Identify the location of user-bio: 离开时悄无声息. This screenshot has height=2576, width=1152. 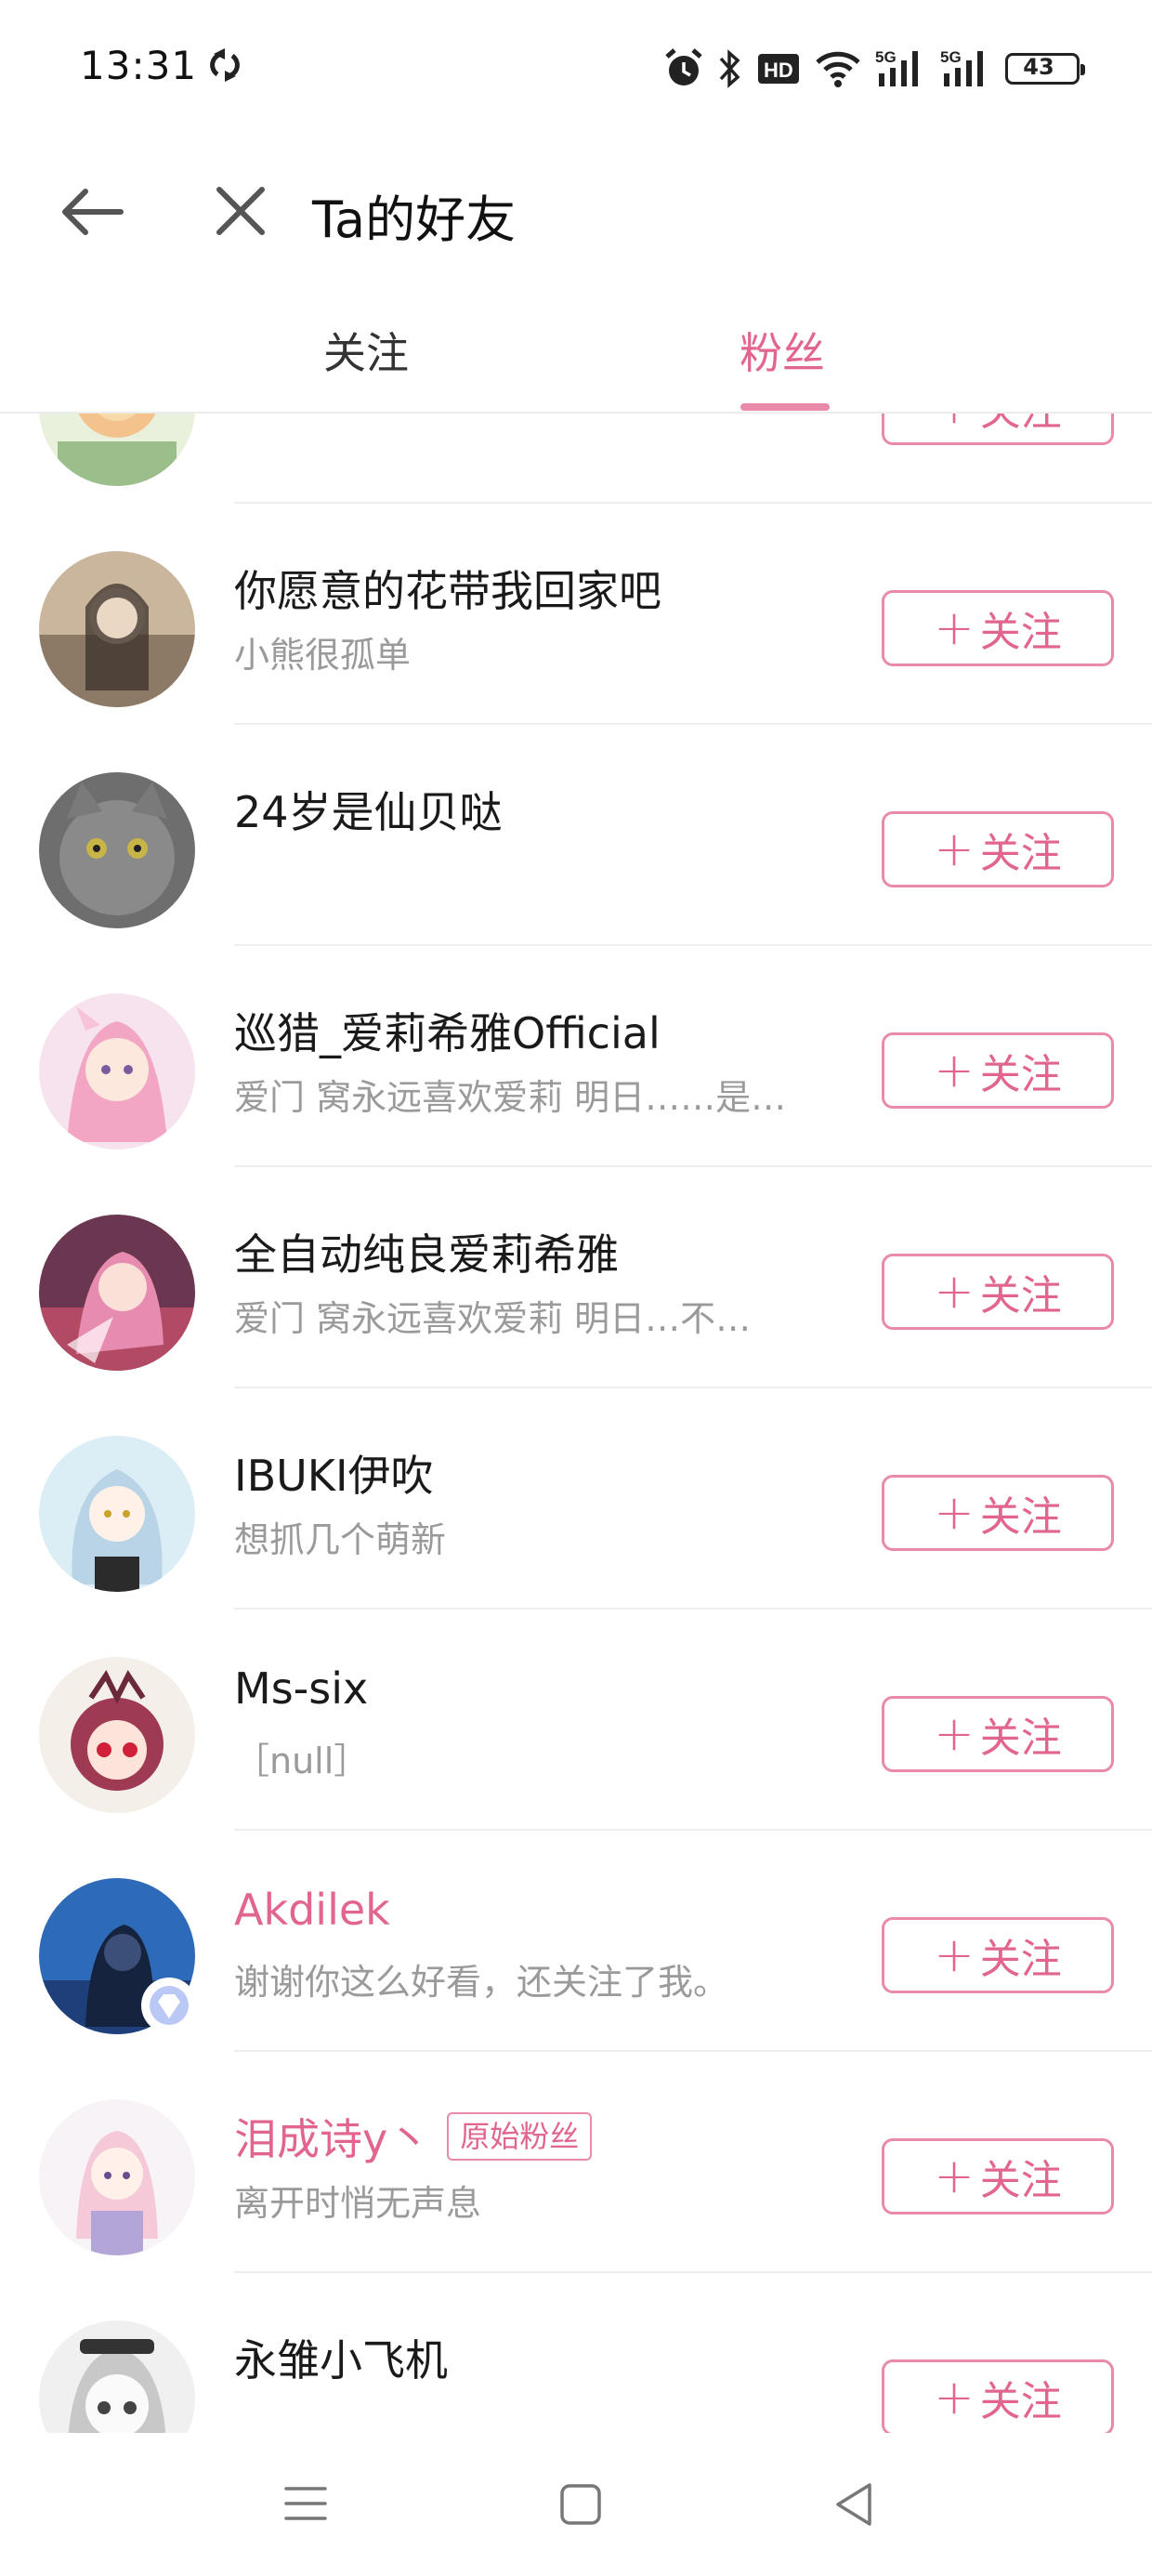
(358, 2203).